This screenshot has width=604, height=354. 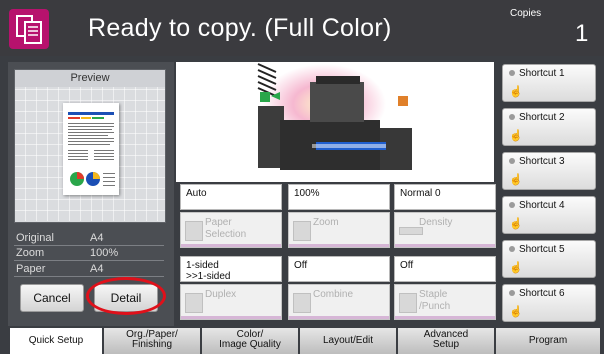 I want to click on staple-punch-button: Staple /Punch, so click(x=445, y=302).